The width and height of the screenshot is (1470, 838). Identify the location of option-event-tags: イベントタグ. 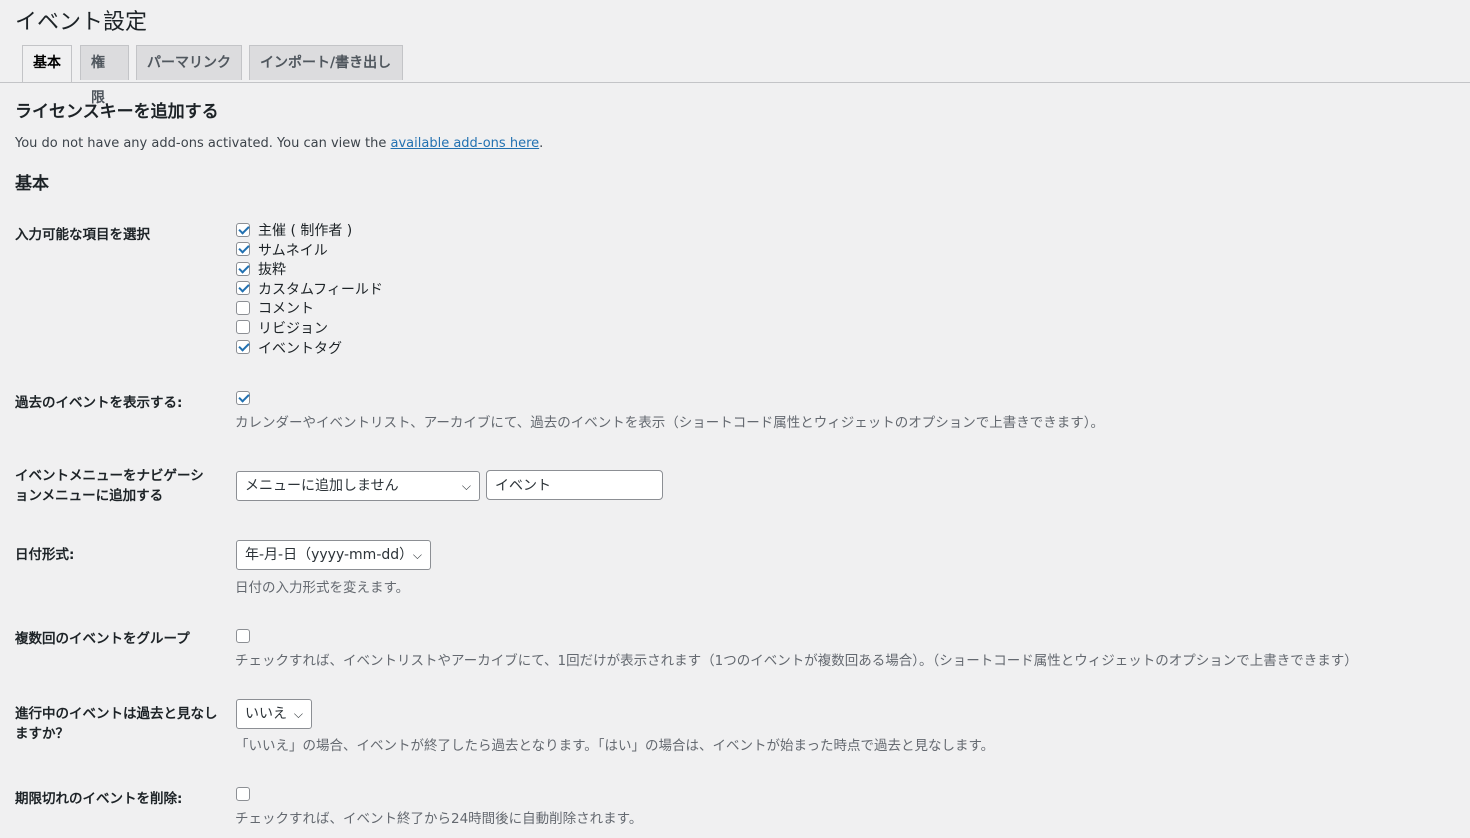
(309, 350).